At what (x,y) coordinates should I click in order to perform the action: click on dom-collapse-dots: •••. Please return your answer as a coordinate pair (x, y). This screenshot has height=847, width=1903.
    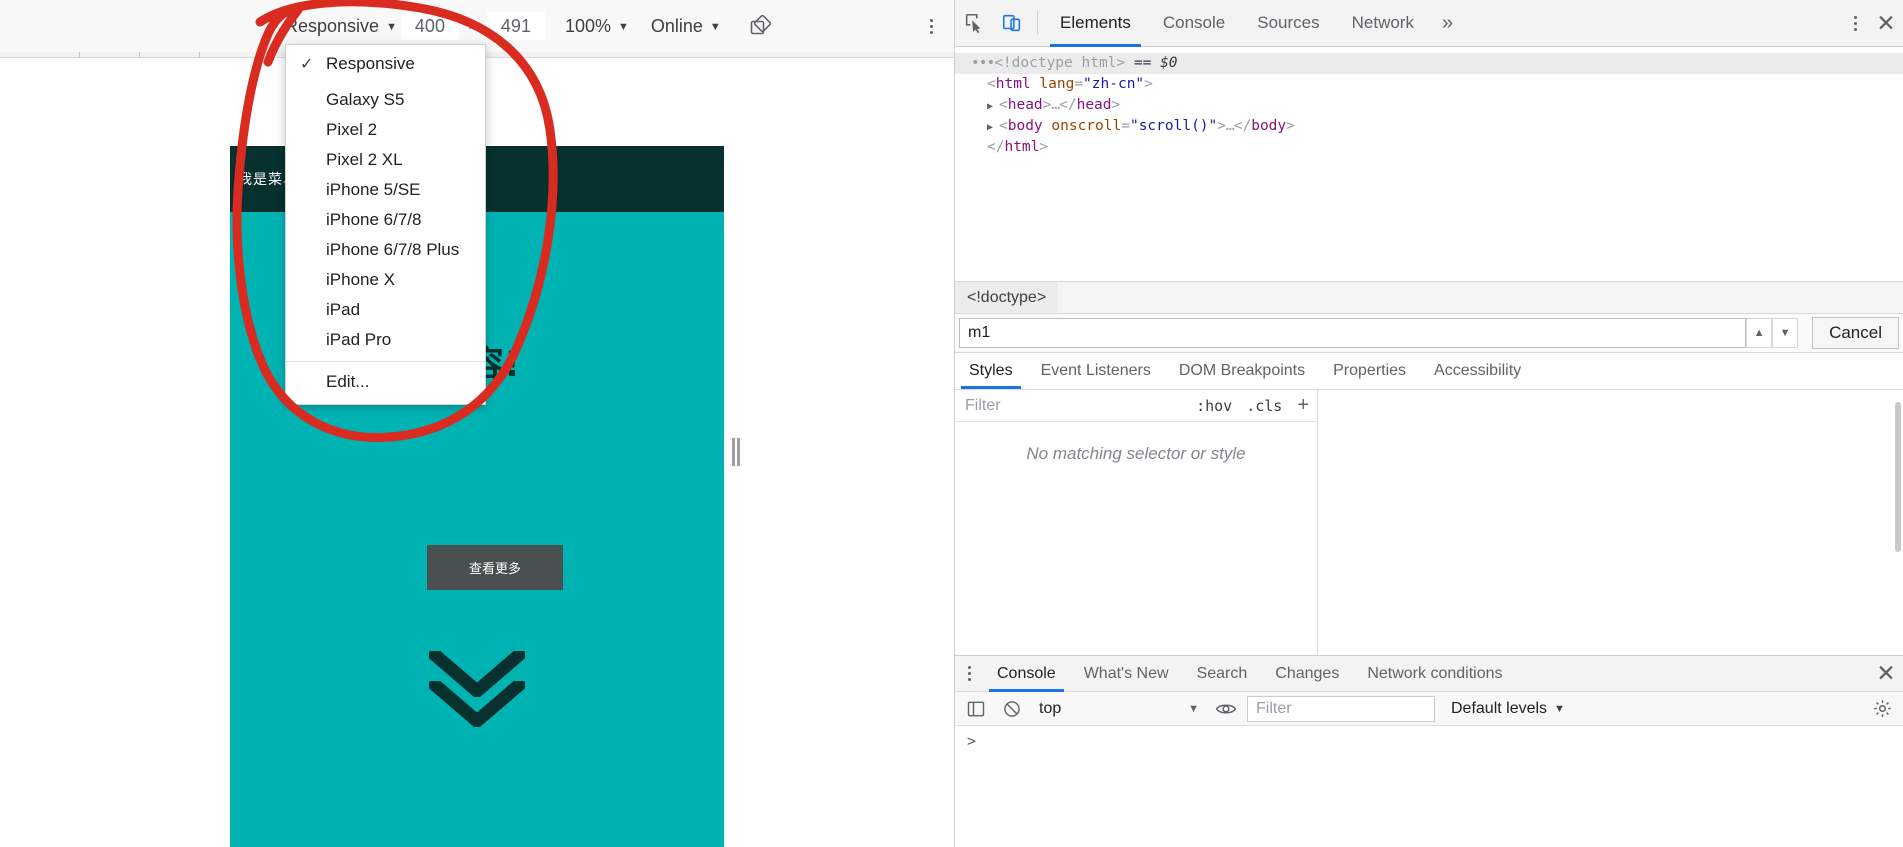
    Looking at the image, I should click on (983, 63).